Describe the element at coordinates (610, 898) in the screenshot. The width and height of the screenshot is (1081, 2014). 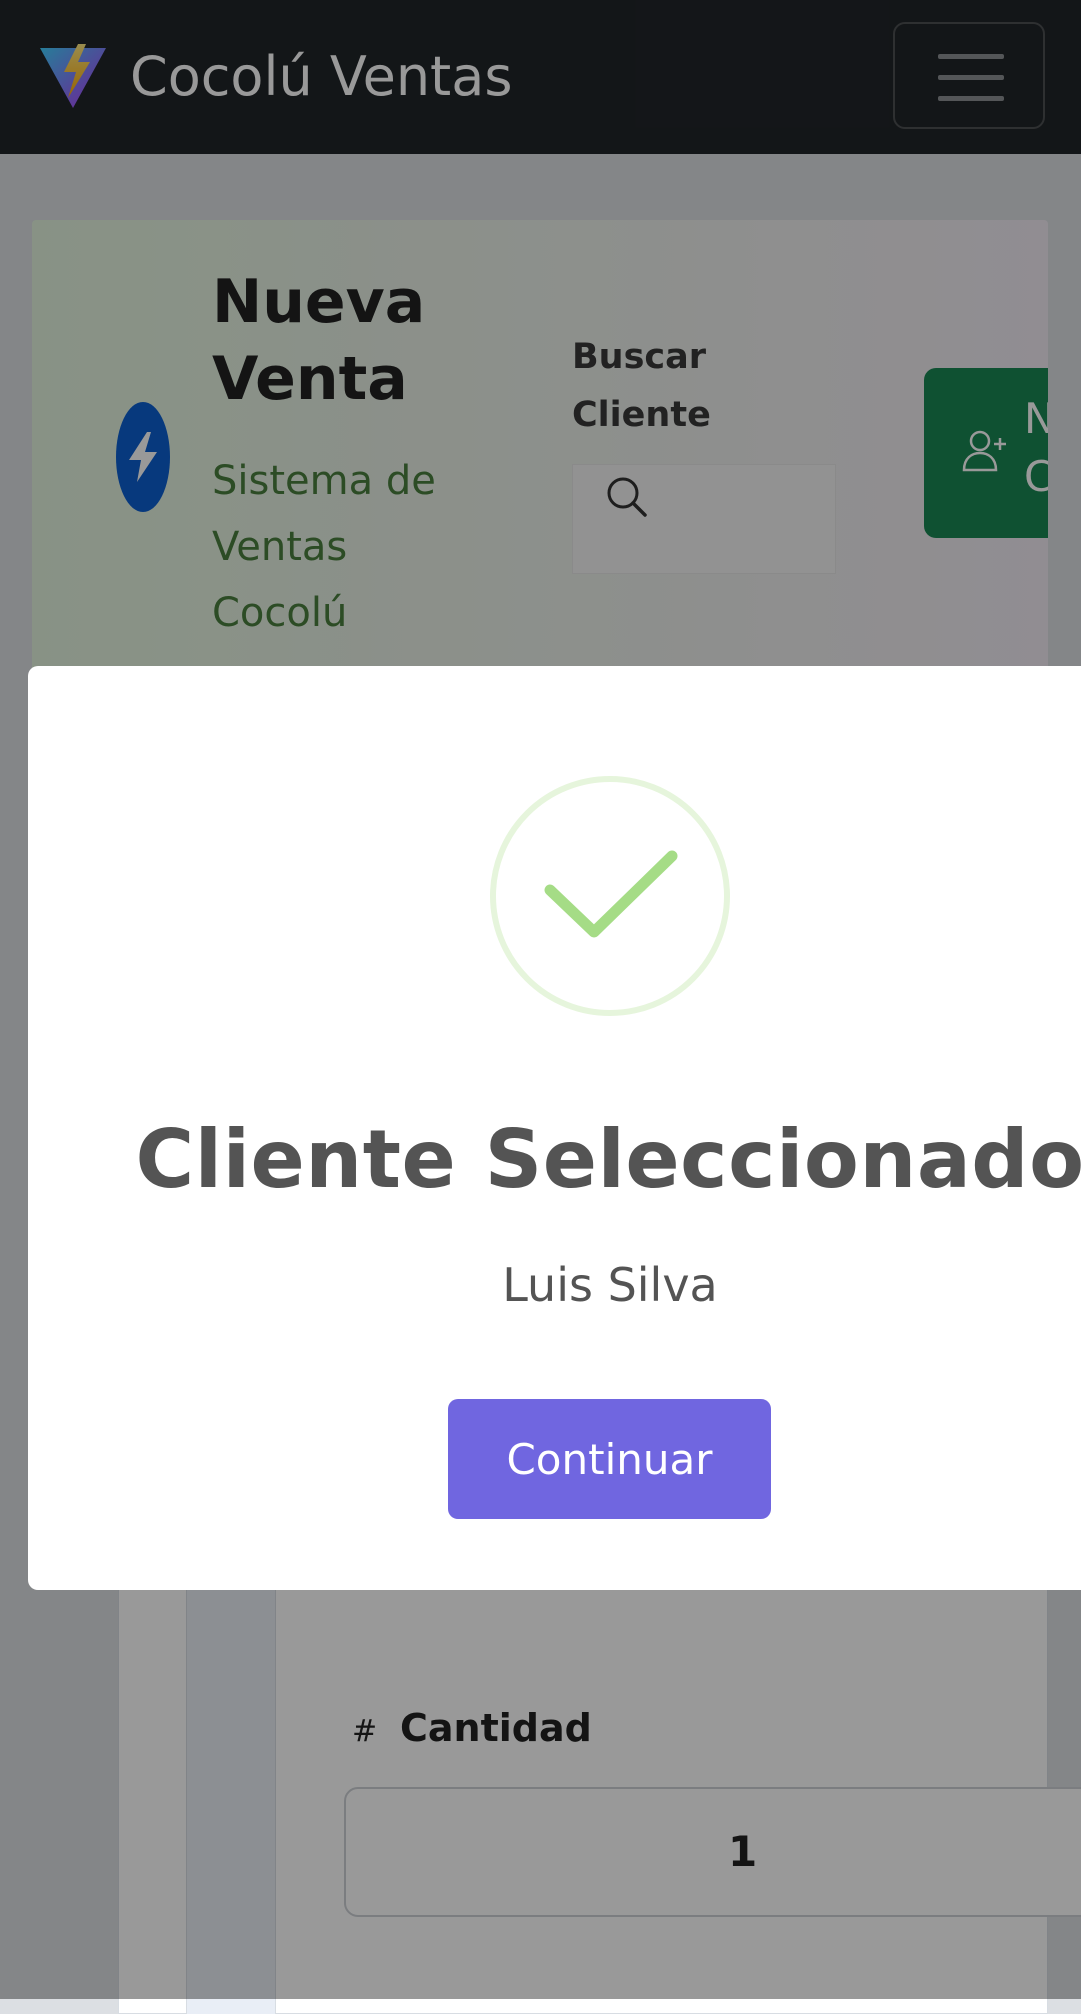
I see `success-check-icon` at that location.